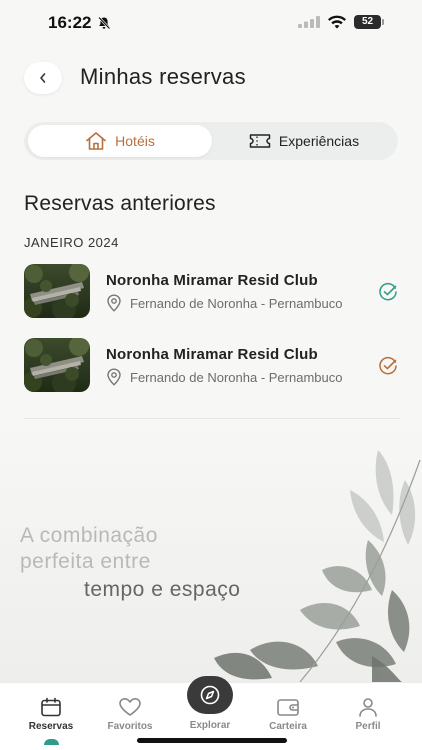 The width and height of the screenshot is (422, 750). Describe the element at coordinates (51, 742) in the screenshot. I see `active-tab-indicator` at that location.